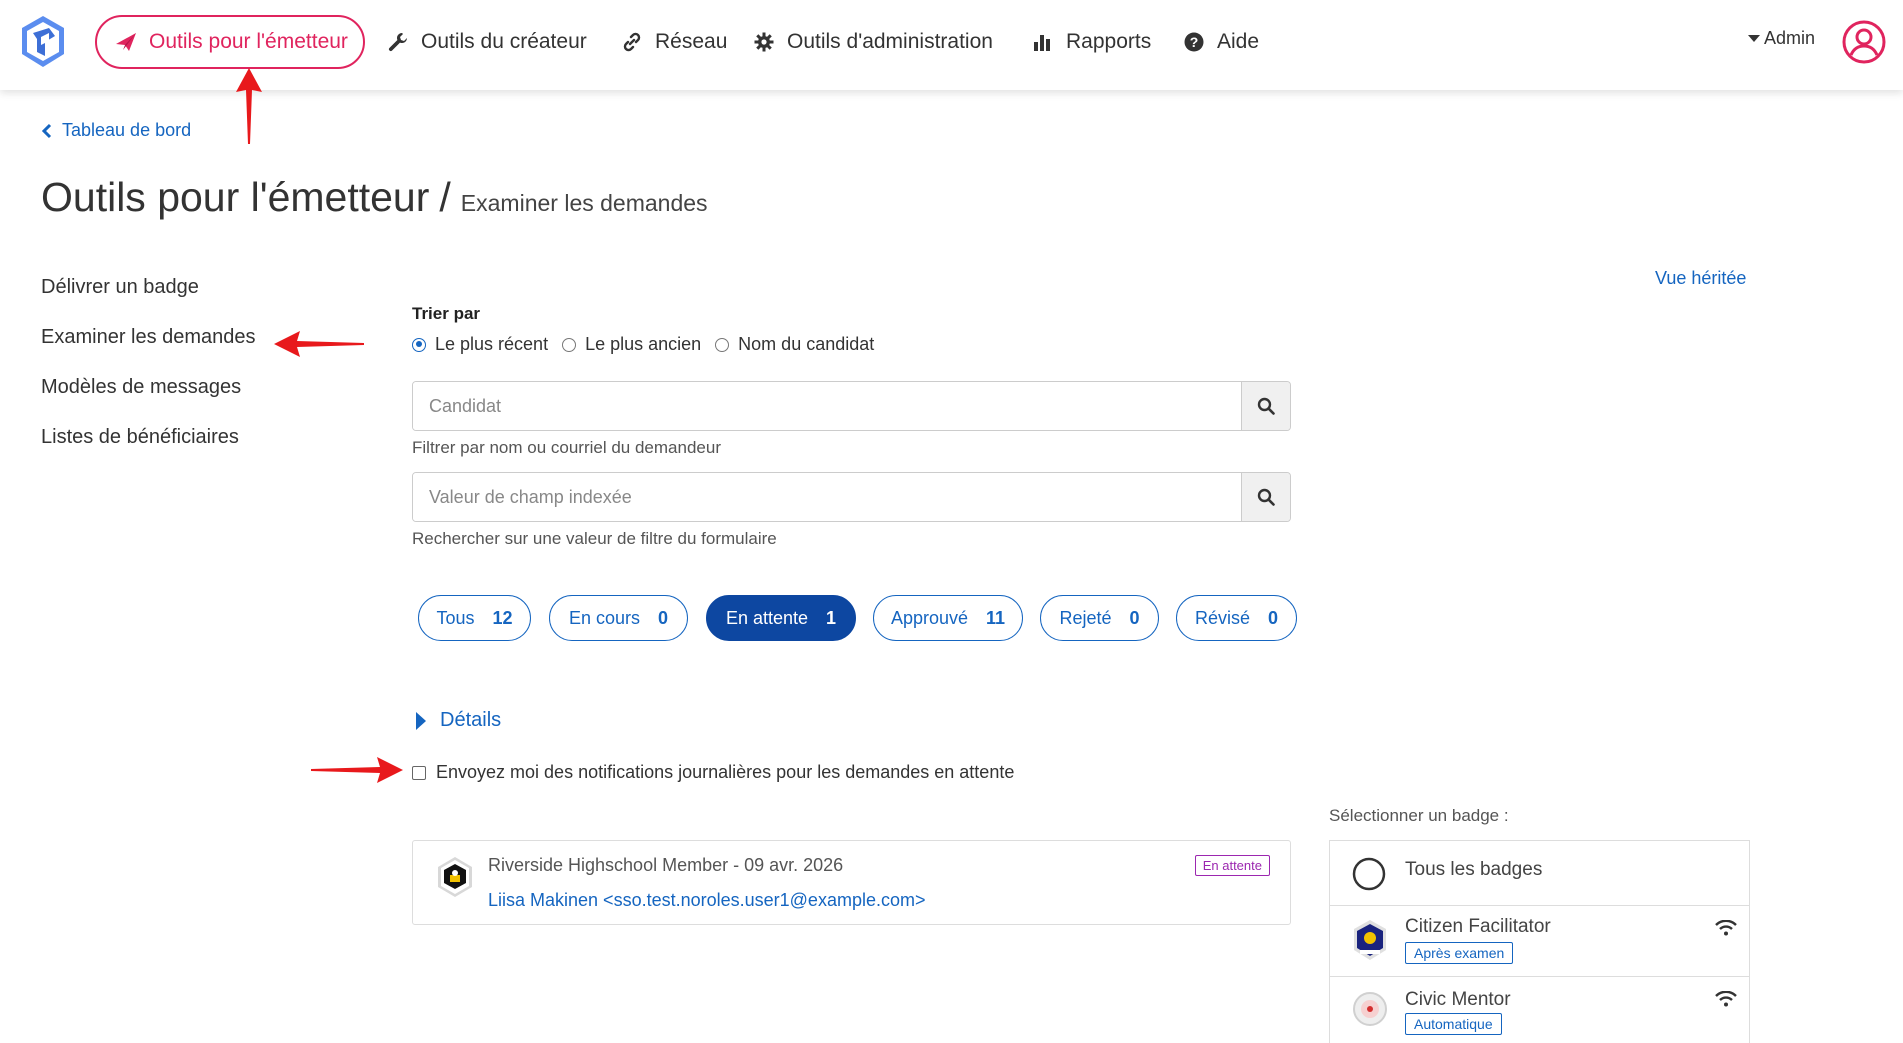 The height and width of the screenshot is (1043, 1903). Describe the element at coordinates (319, 344) in the screenshot. I see `annotation-arrow-left` at that location.